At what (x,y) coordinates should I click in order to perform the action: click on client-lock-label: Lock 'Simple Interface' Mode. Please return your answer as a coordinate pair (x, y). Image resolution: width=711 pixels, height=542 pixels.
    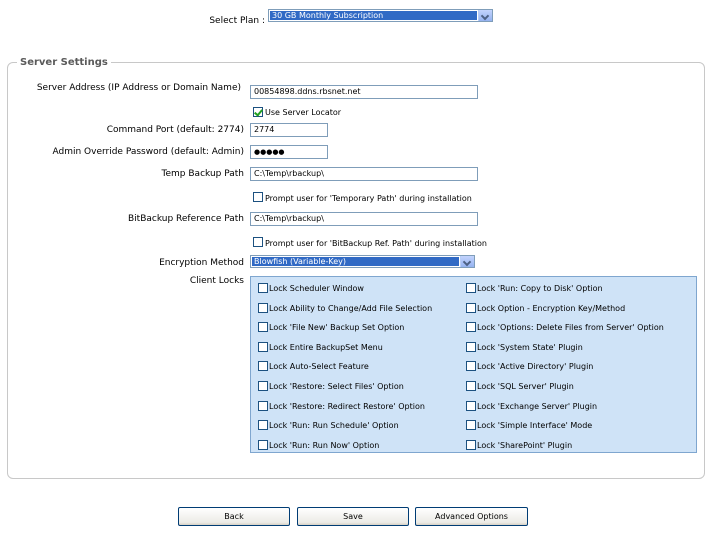
    Looking at the image, I should click on (535, 425).